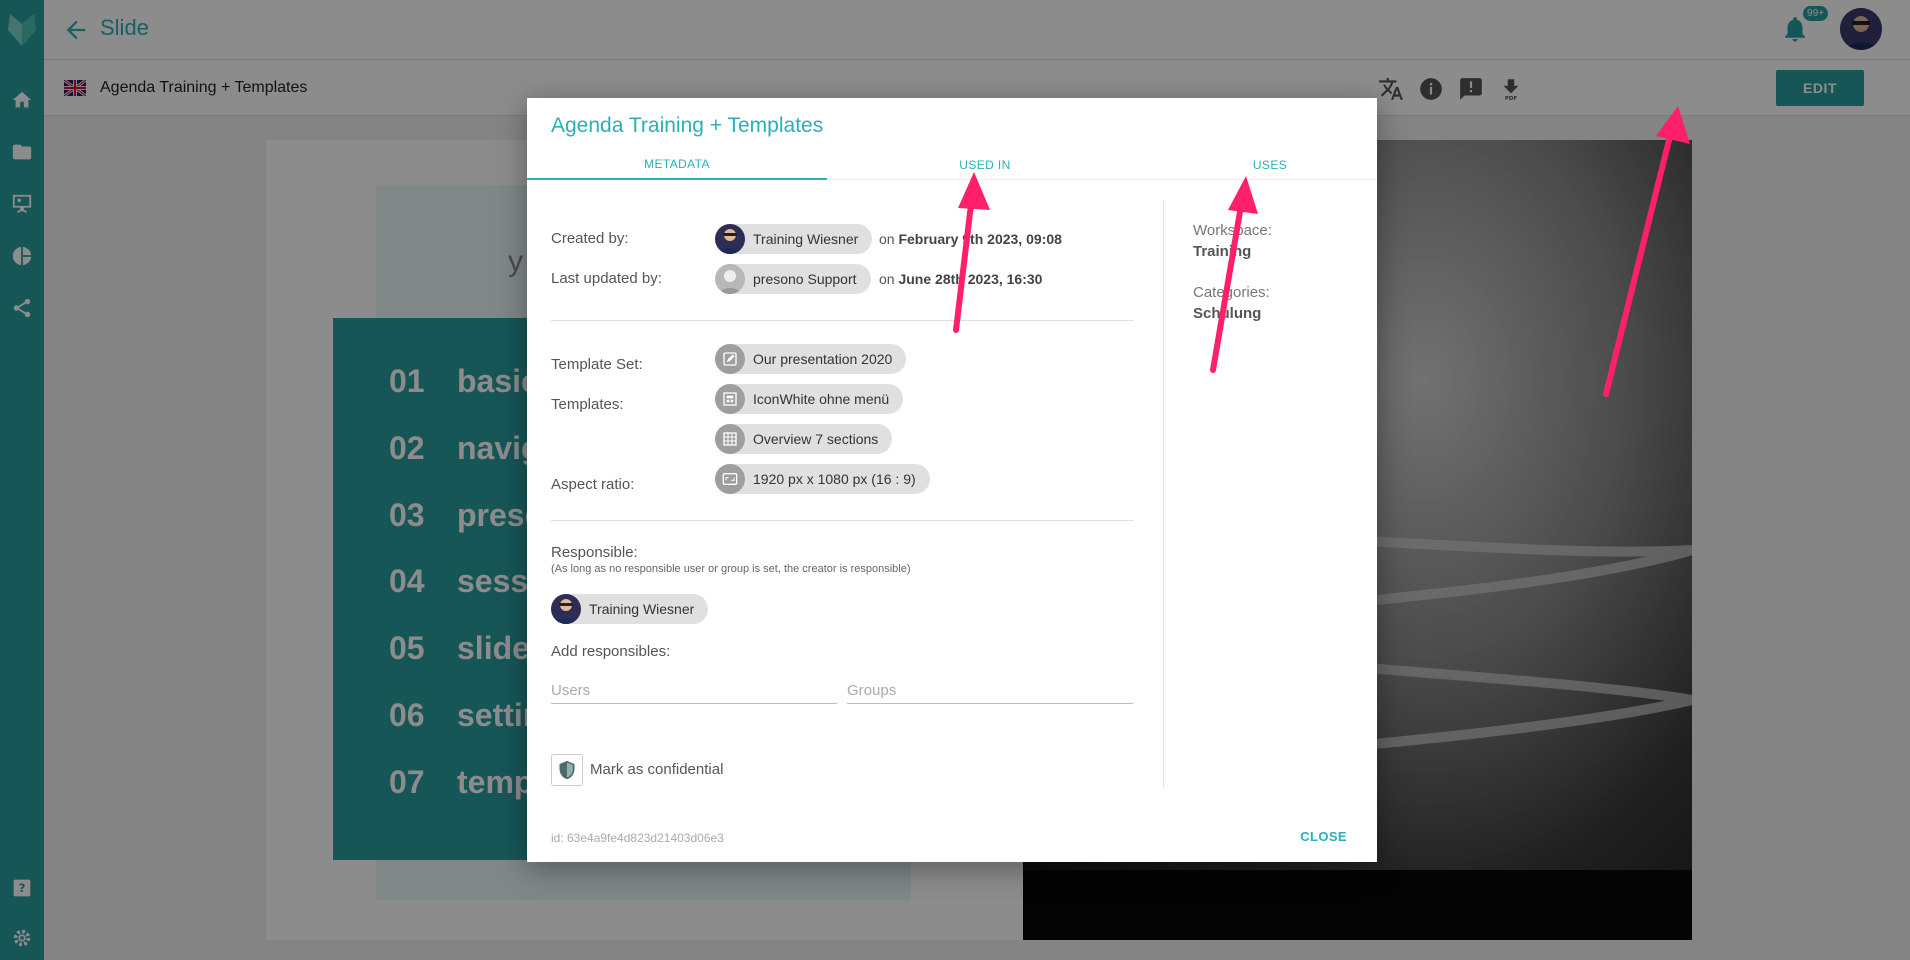 Image resolution: width=1910 pixels, height=960 pixels. I want to click on updated-by-user-chip: presono Support, so click(793, 279).